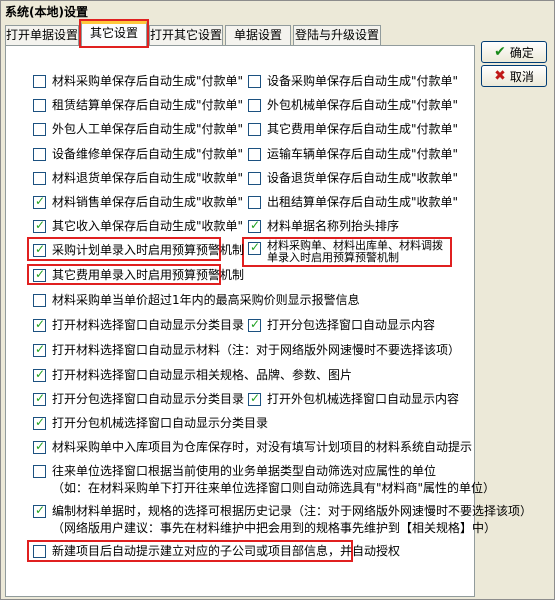 This screenshot has height=600, width=555. What do you see at coordinates (148, 202) in the screenshot?
I see `option-label: 材料销售单保存后自动生成"收款单"` at bounding box center [148, 202].